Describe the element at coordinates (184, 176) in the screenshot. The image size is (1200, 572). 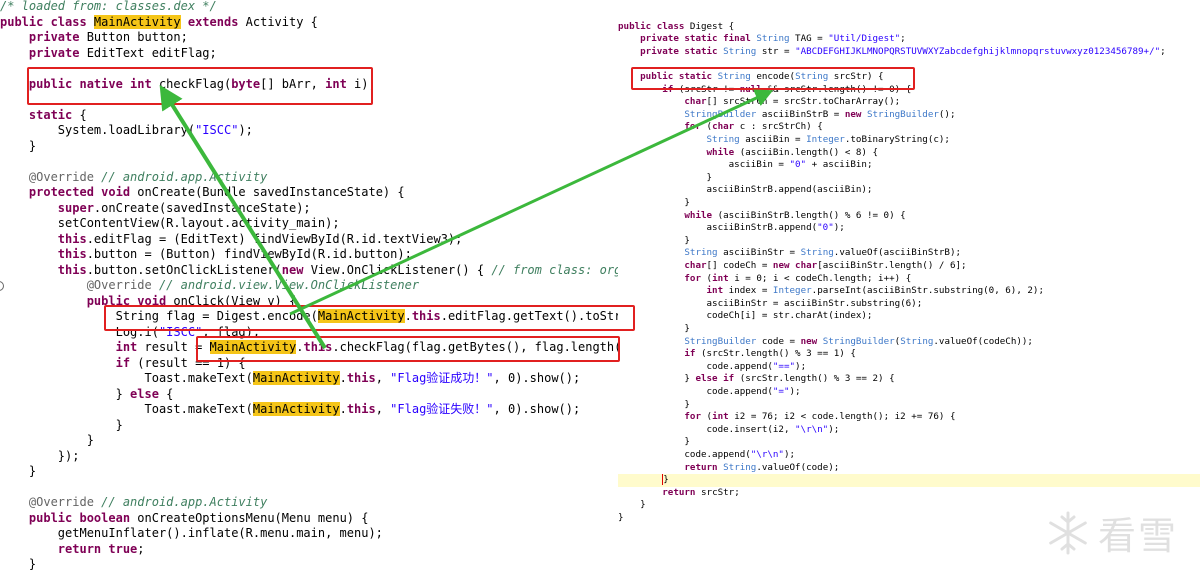
I see `code-token: // android.app.Activity` at that location.